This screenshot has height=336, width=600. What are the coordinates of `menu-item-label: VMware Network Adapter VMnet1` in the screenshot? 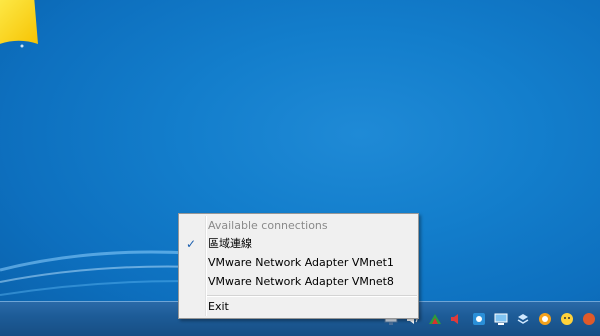 It's located at (301, 262).